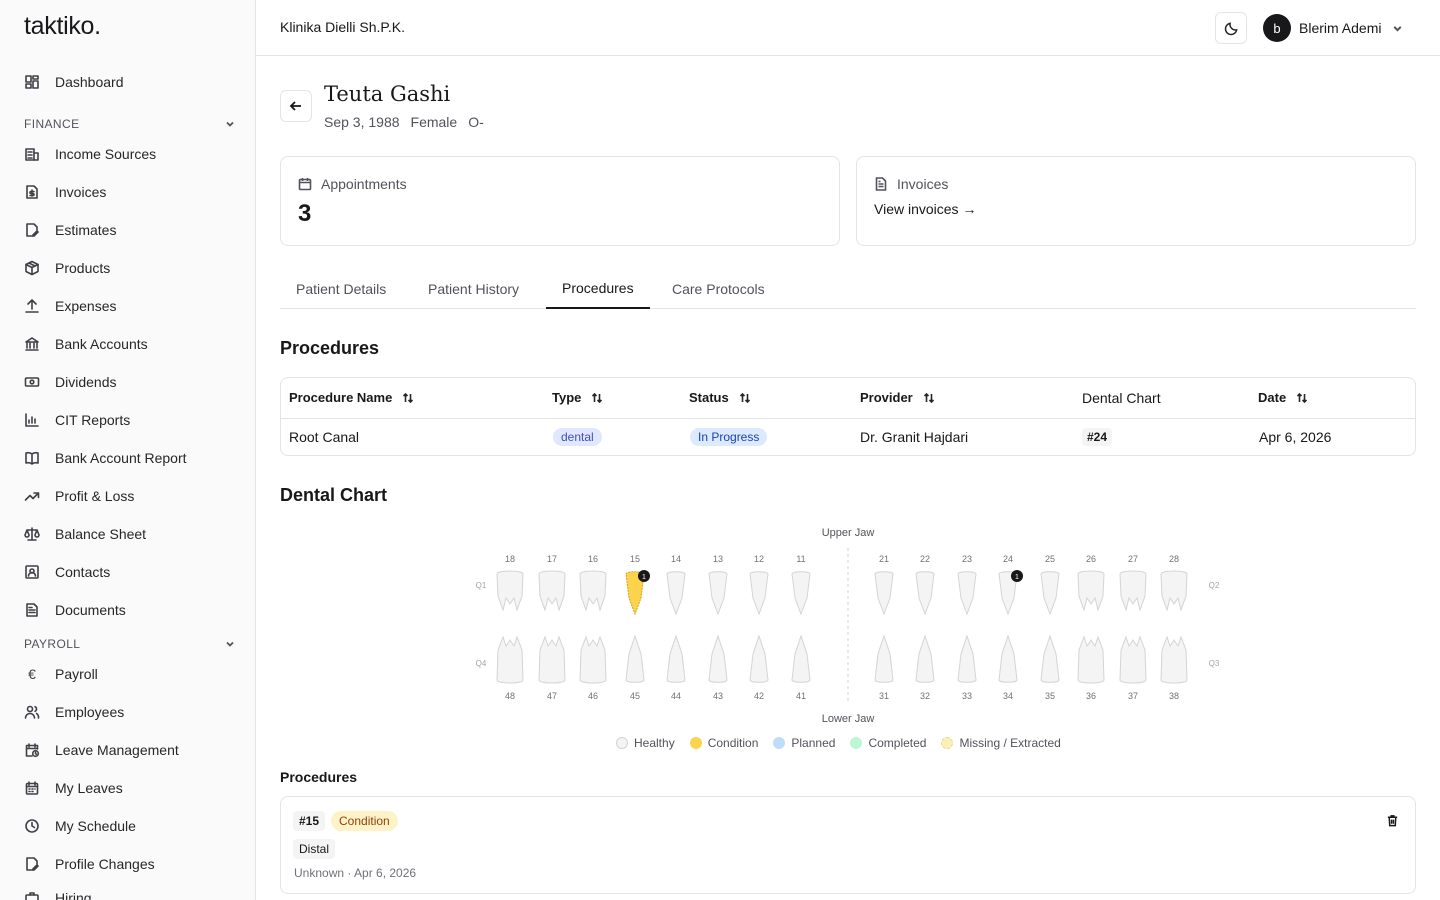 This screenshot has width=1440, height=900. Describe the element at coordinates (598, 288) in the screenshot. I see `tab-procedures: Procedures` at that location.